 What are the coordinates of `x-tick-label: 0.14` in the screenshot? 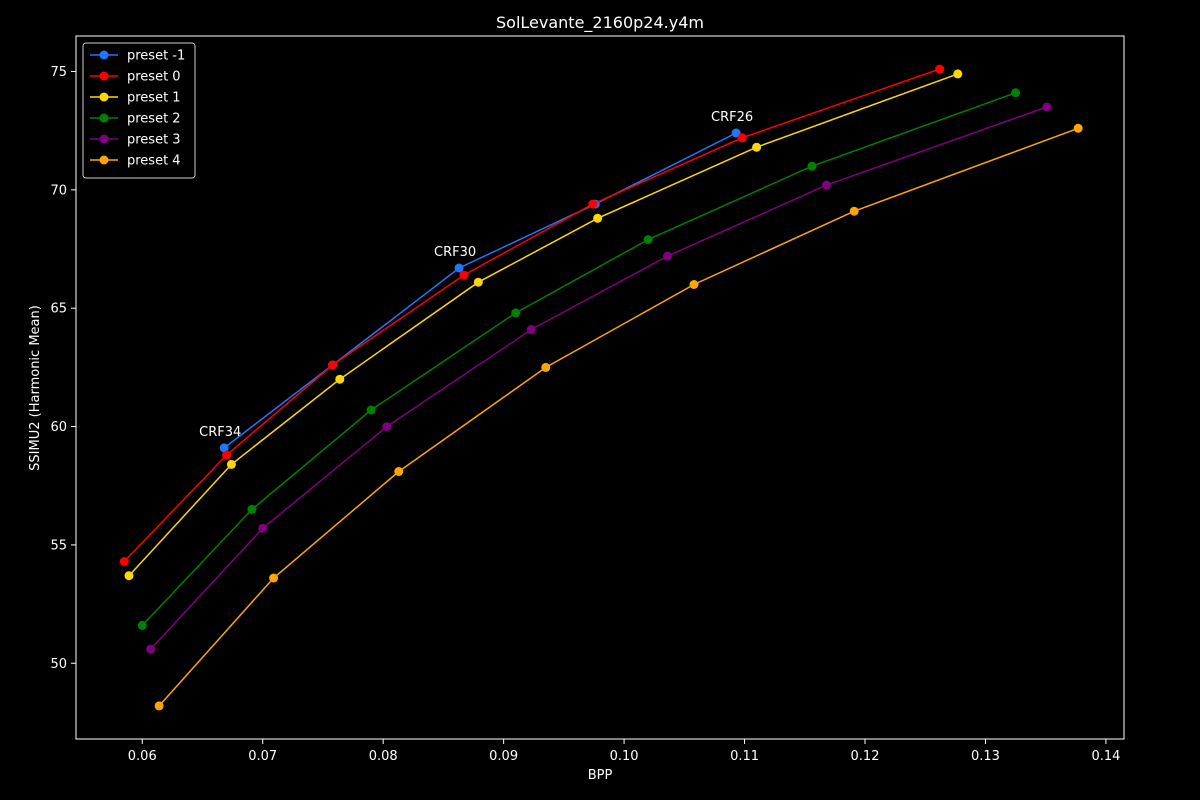 It's located at (1105, 756).